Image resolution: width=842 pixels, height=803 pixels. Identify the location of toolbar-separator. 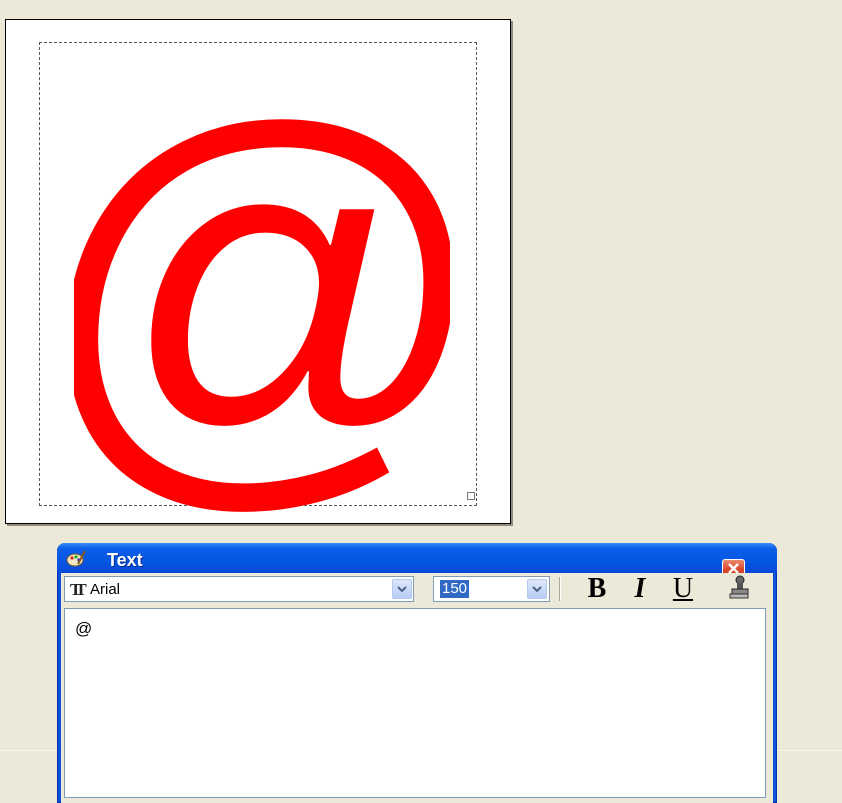
(560, 589).